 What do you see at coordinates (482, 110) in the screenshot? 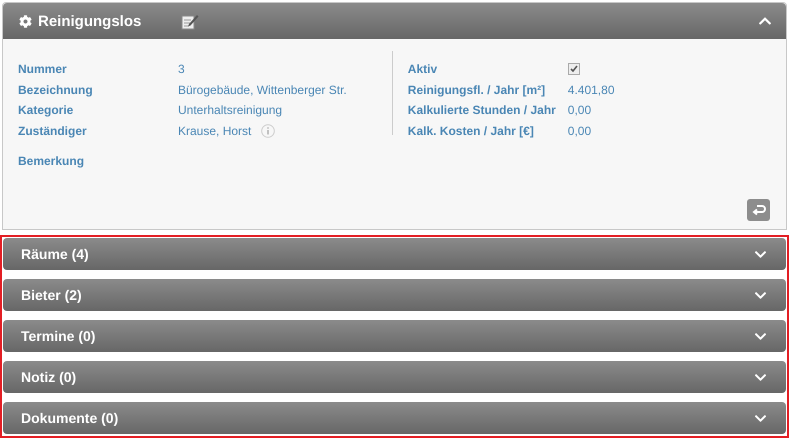
I see `field-label: Kalkulierte Stunden / Jahr` at bounding box center [482, 110].